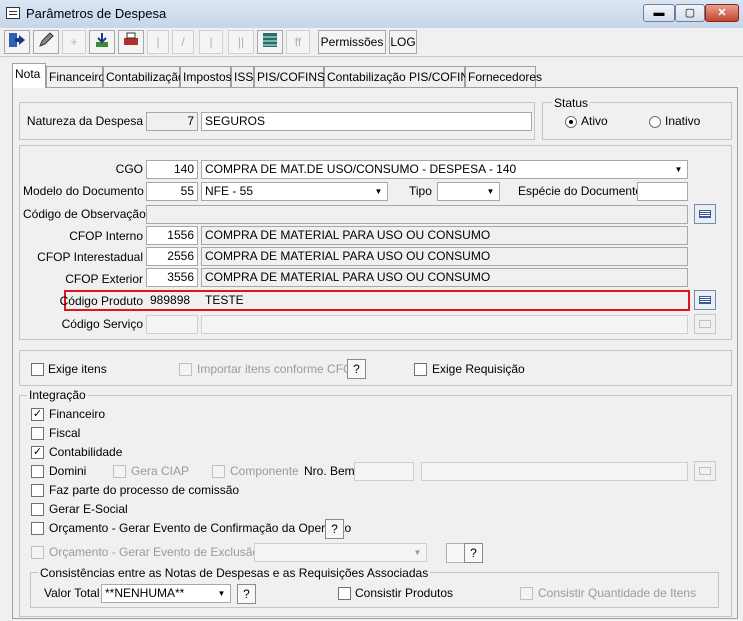  What do you see at coordinates (172, 191) in the screenshot?
I see `modelo-code-field: 55` at bounding box center [172, 191].